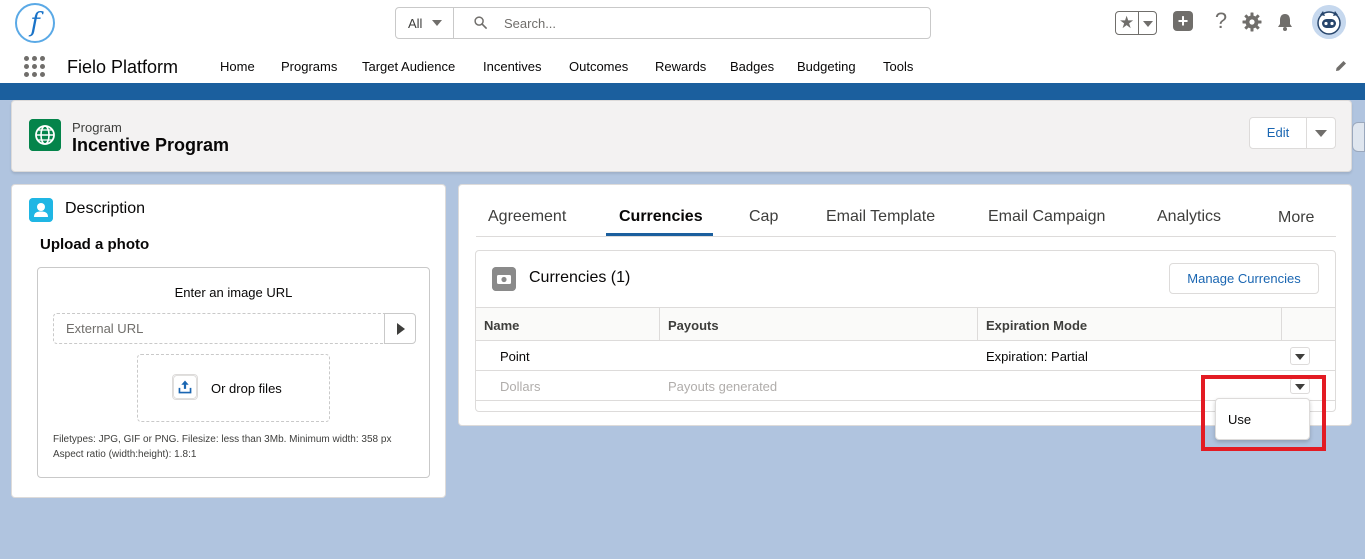 The image size is (1365, 559). Describe the element at coordinates (97, 127) in the screenshot. I see `record-type: Program` at that location.